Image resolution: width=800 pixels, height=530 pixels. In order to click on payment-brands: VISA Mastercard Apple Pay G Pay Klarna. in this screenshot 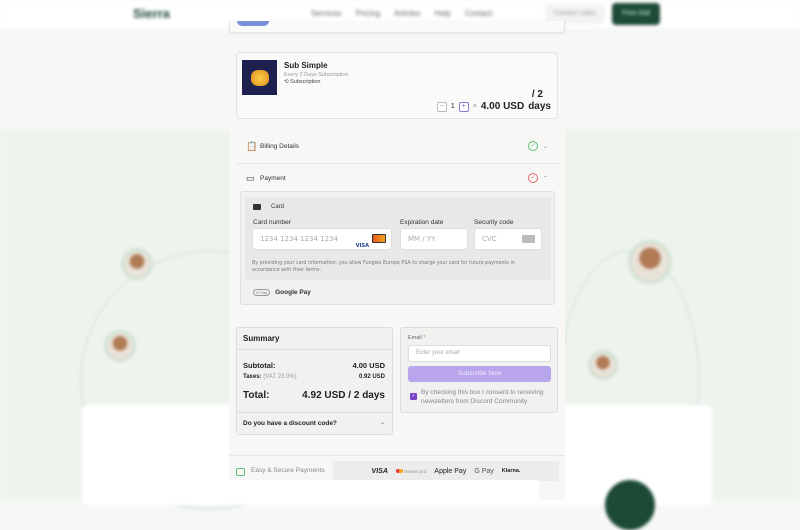, I will do `click(446, 471)`.